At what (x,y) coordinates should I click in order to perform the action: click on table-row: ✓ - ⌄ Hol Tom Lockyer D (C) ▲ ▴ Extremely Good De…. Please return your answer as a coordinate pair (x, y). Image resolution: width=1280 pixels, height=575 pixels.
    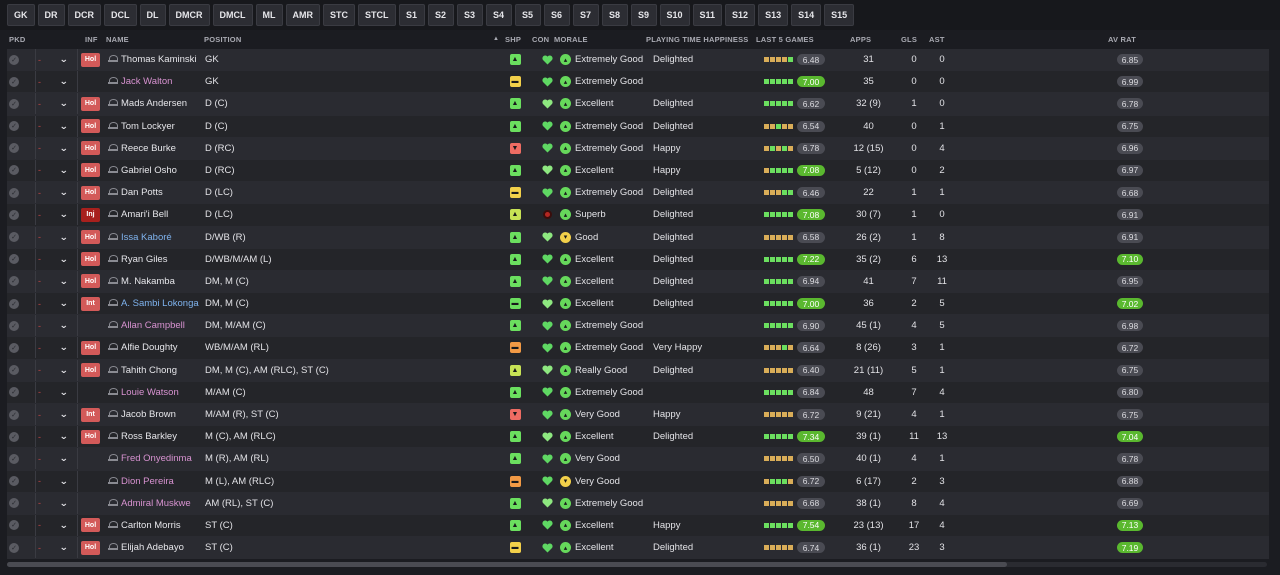
    Looking at the image, I should click on (638, 126).